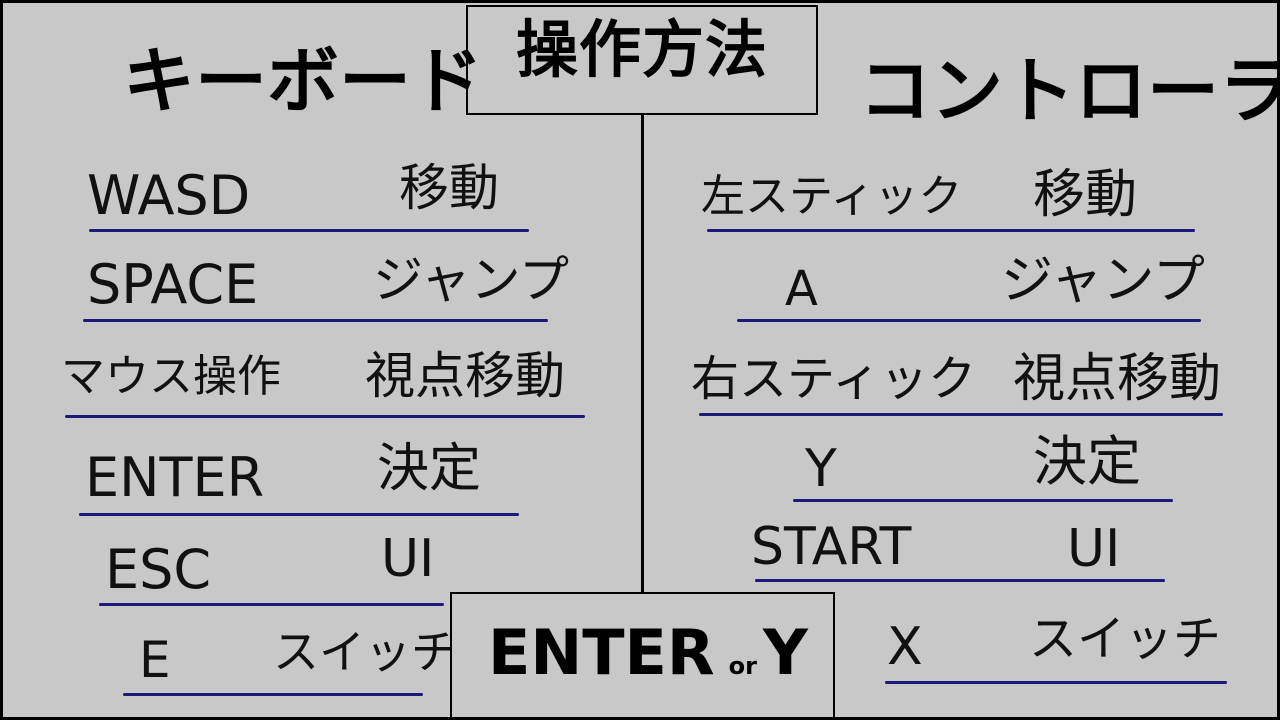 The width and height of the screenshot is (1280, 720). I want to click on controller-key-label: X, so click(905, 647).